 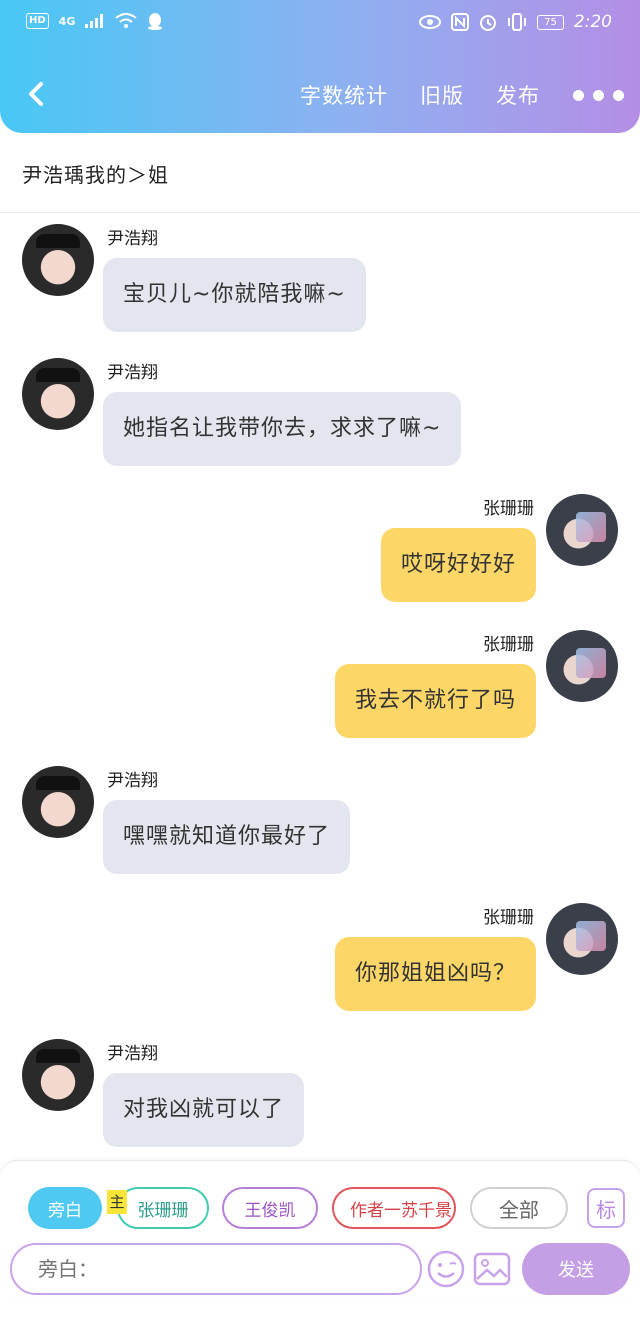 I want to click on network-type: 4G, so click(x=67, y=21).